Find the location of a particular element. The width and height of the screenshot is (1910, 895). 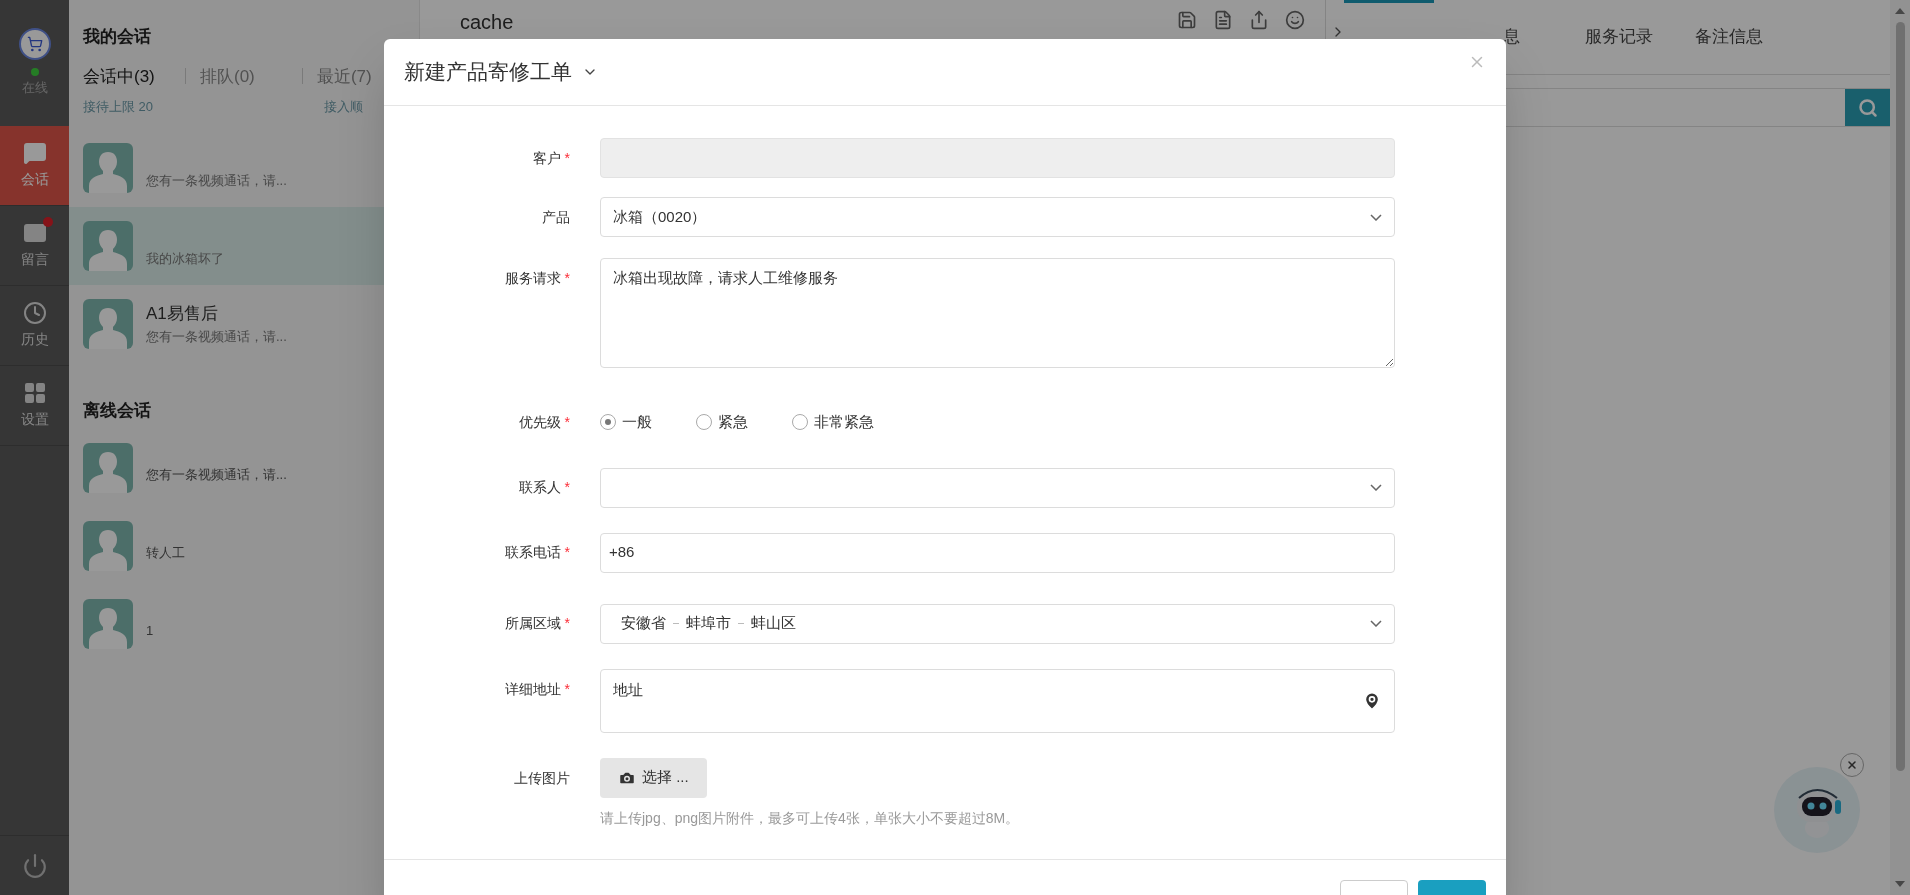

field-label: 联系人 is located at coordinates (539, 487).